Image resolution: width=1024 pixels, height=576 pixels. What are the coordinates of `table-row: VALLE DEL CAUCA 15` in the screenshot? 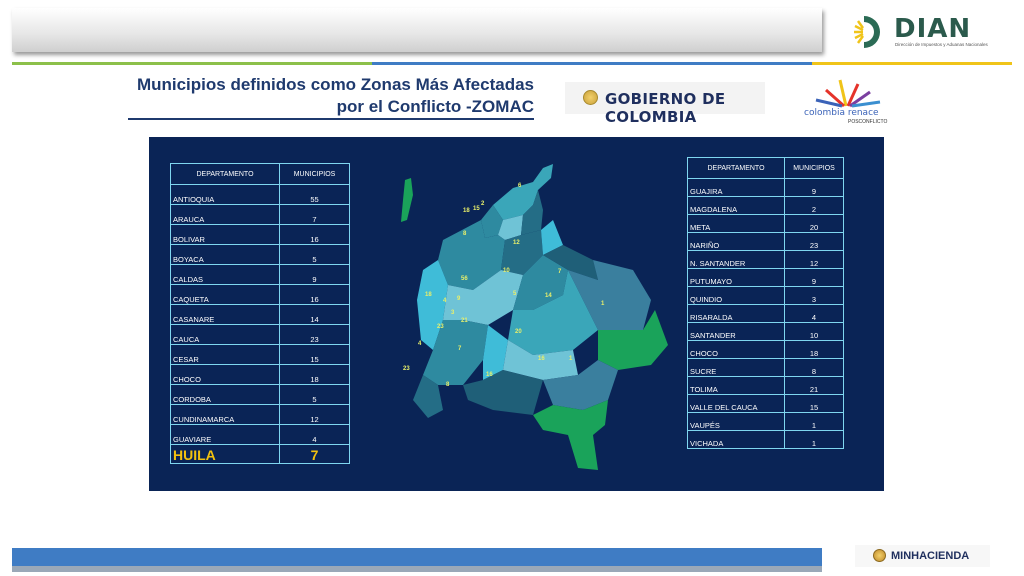 It's located at (765, 403).